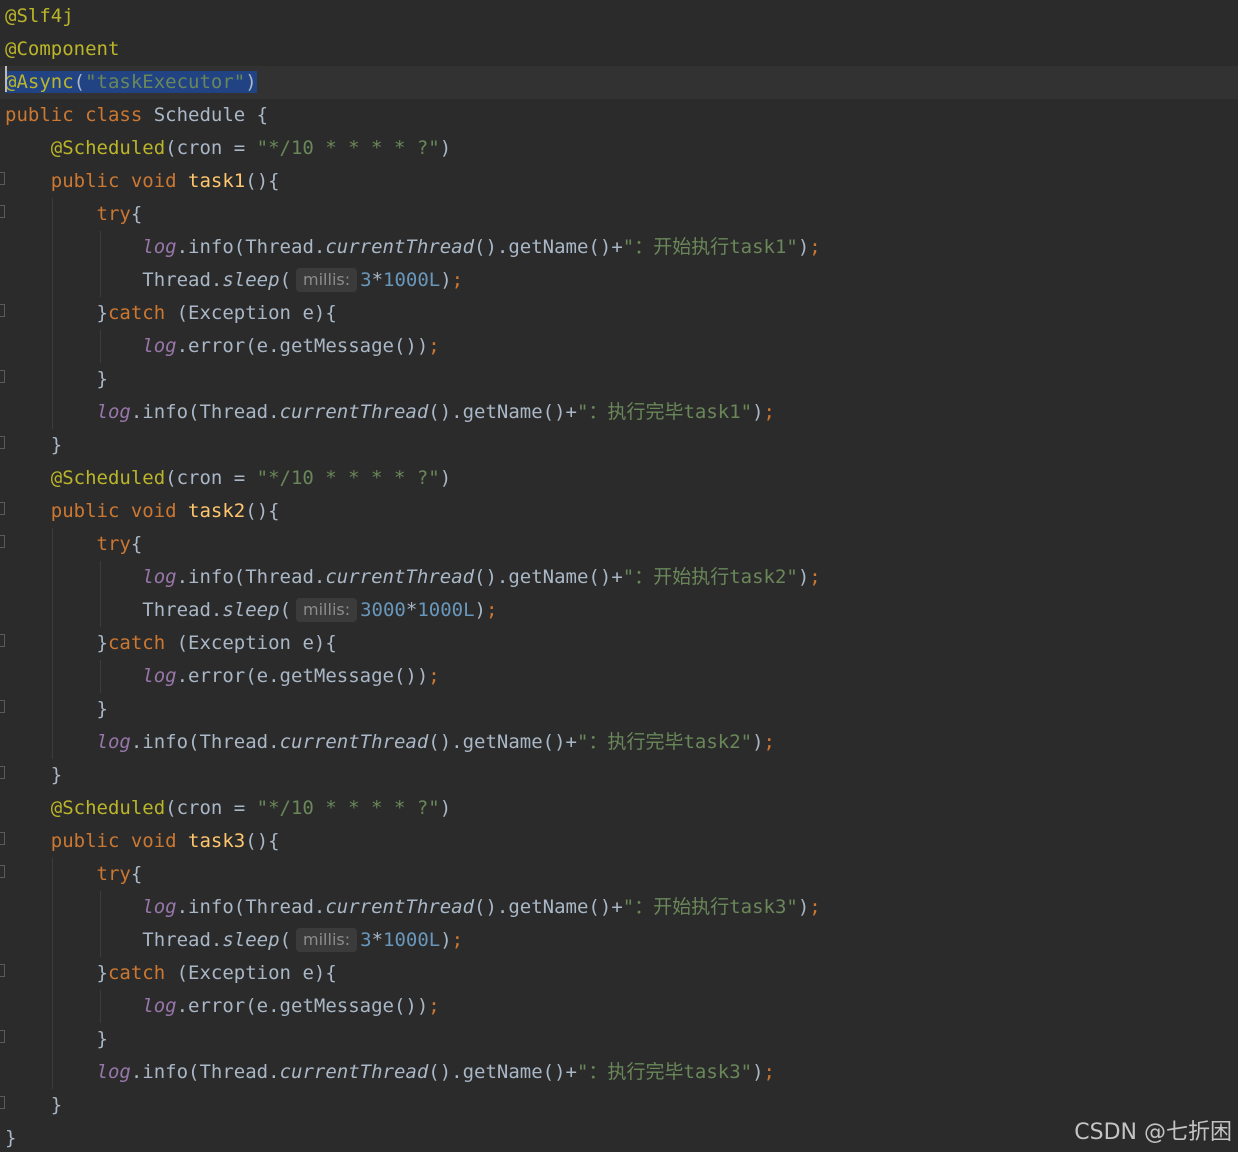  I want to click on indent-guide, so click(100, 264).